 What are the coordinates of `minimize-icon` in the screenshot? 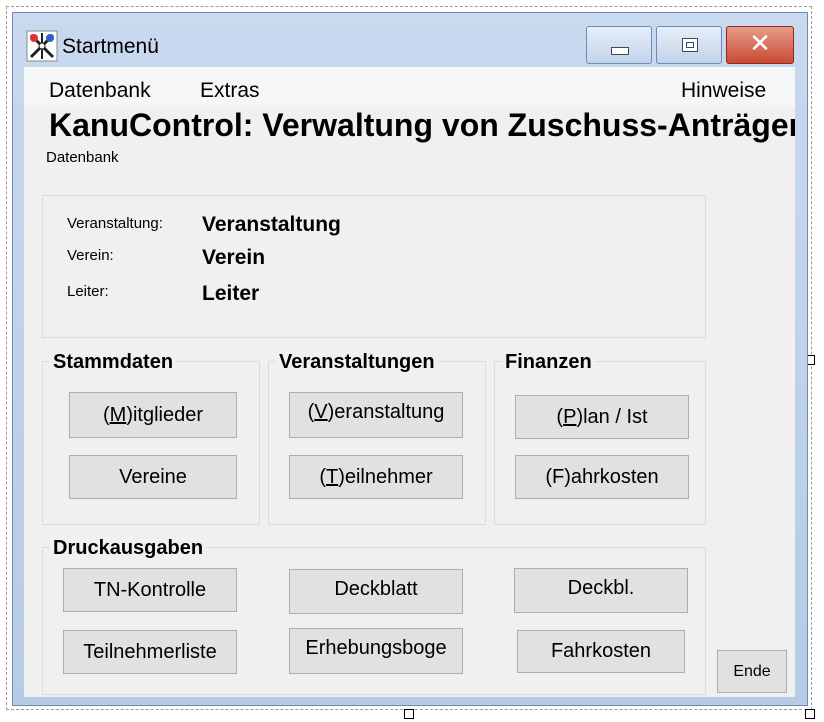 It's located at (620, 51).